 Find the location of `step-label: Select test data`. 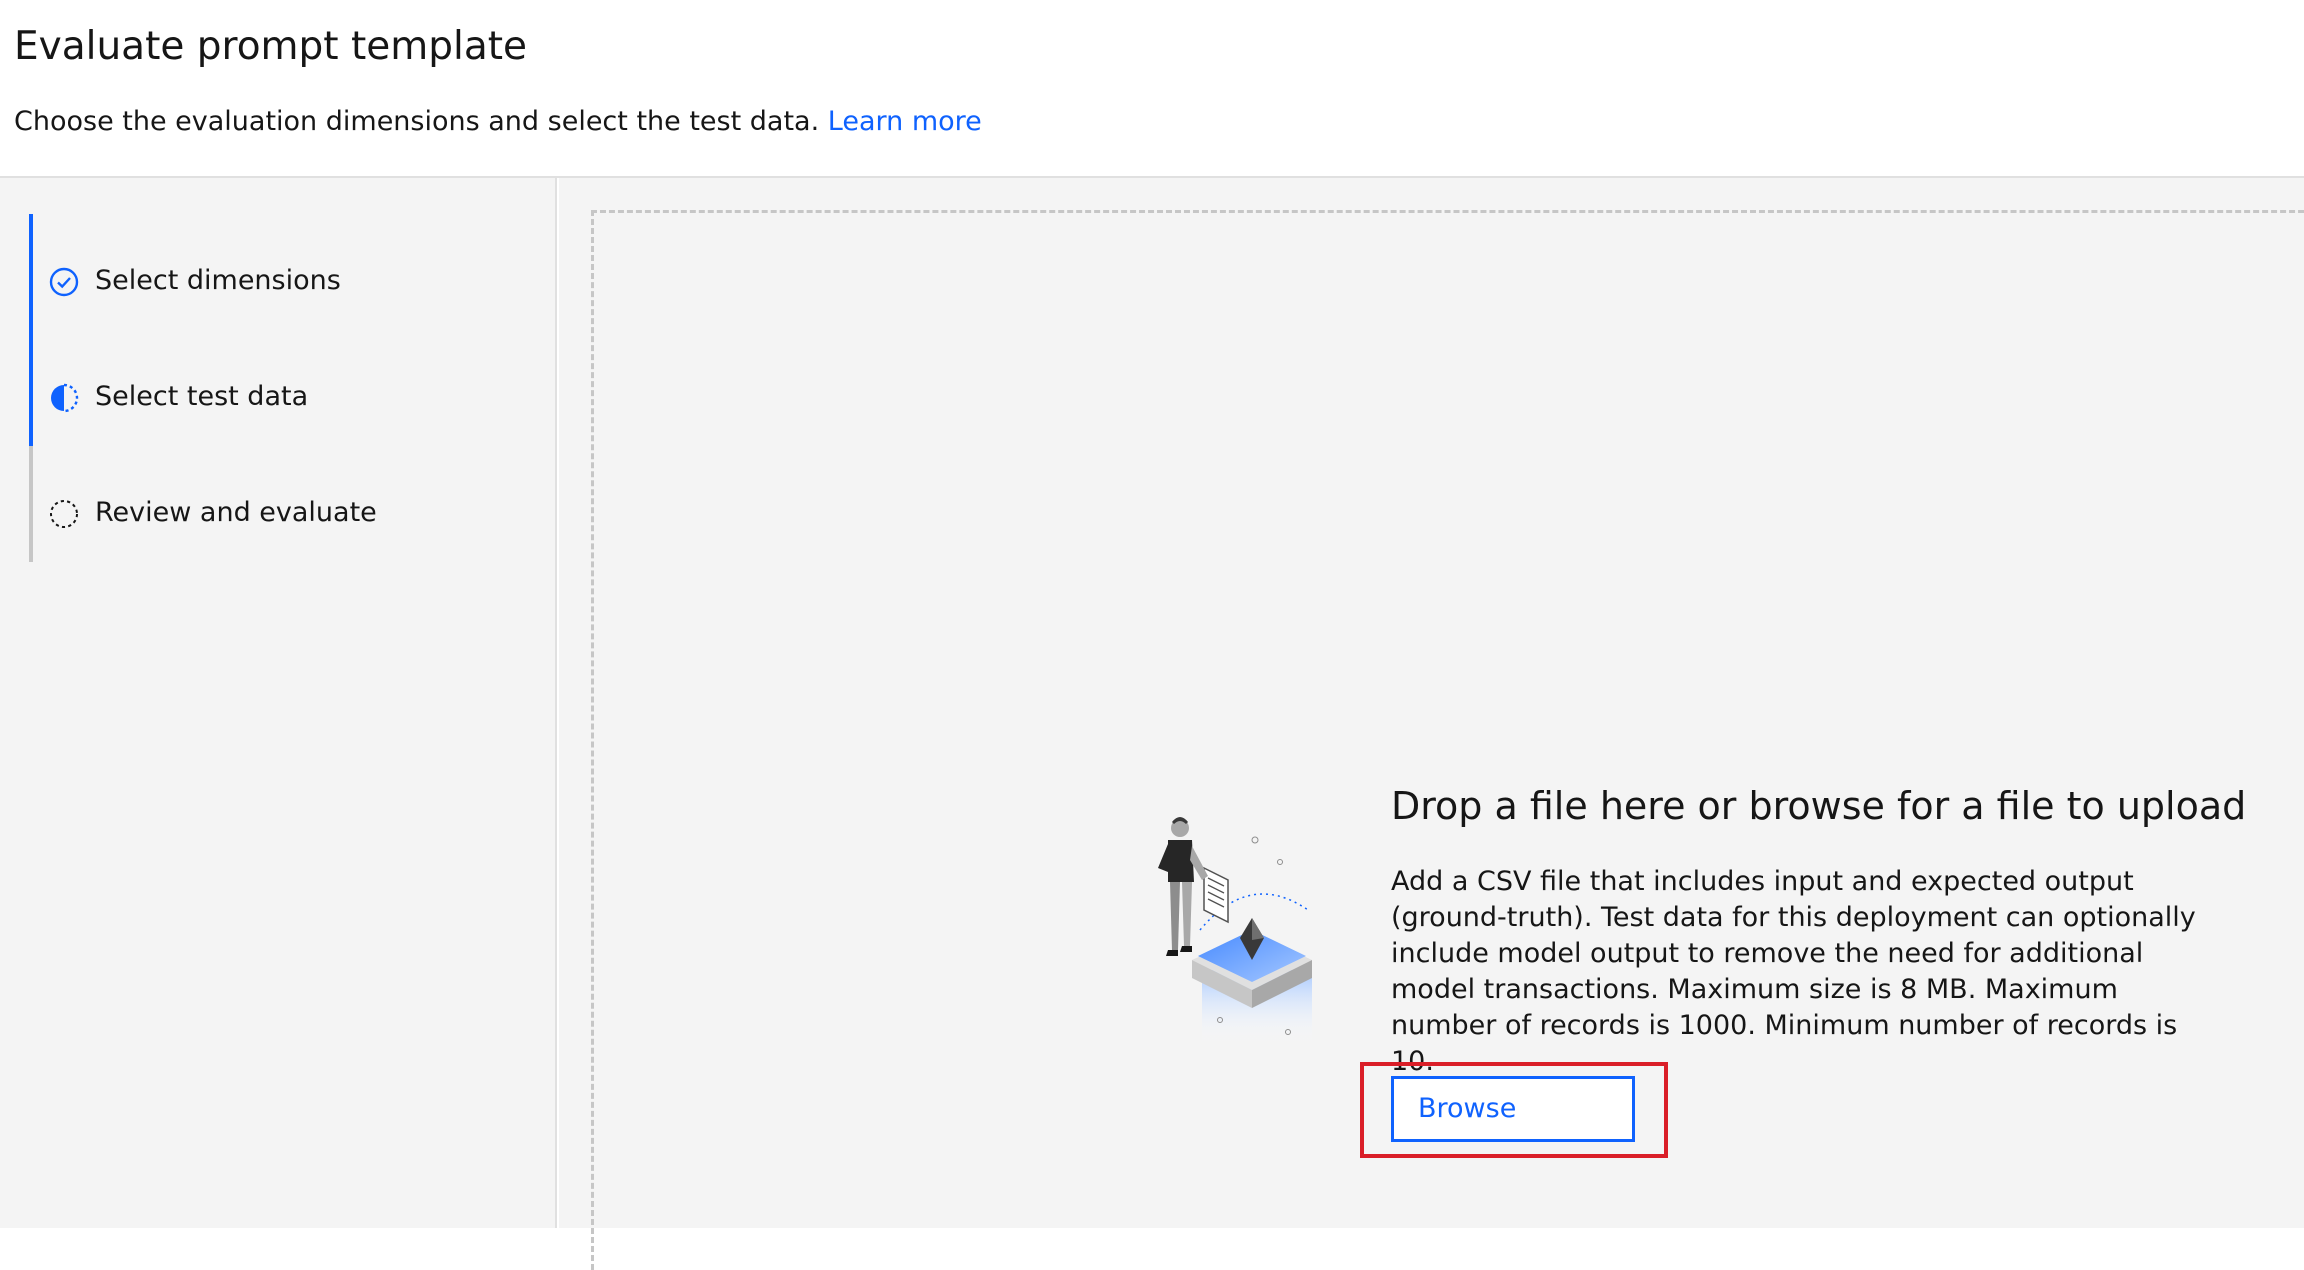

step-label: Select test data is located at coordinates (202, 396).